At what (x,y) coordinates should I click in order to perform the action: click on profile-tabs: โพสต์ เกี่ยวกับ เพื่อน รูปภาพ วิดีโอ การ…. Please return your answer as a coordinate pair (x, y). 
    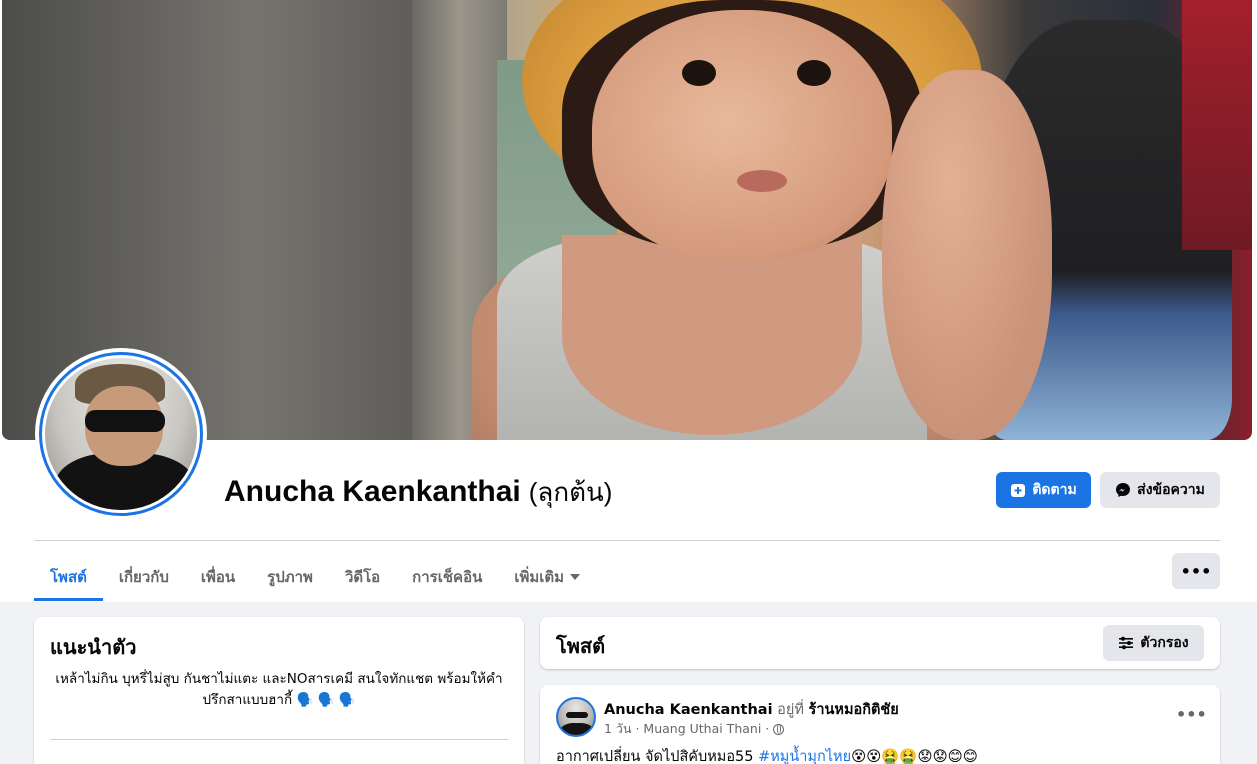
    Looking at the image, I should click on (315, 577).